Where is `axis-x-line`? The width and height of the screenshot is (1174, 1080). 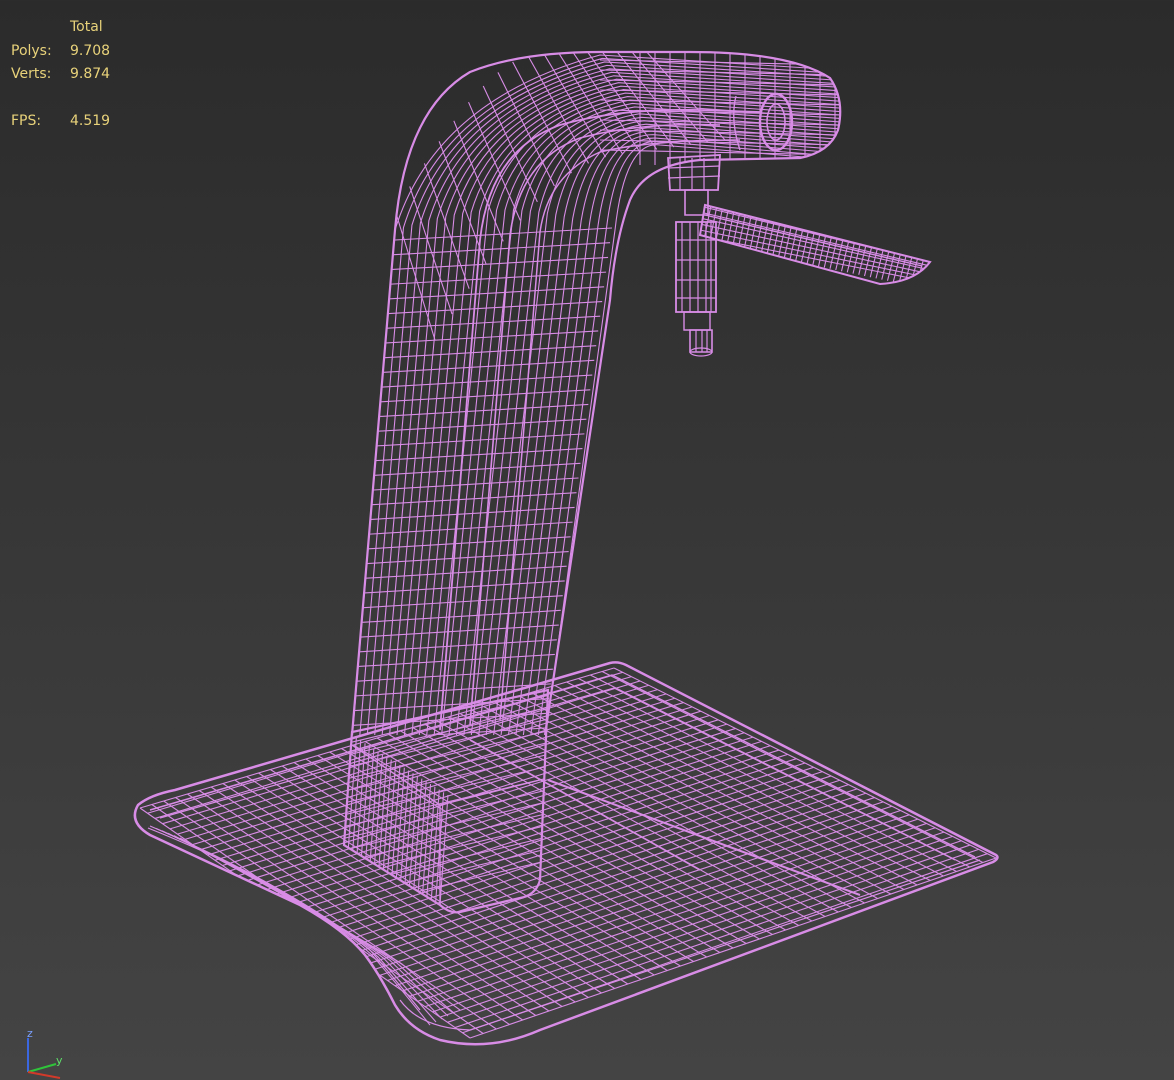
axis-x-line is located at coordinates (44, 1075).